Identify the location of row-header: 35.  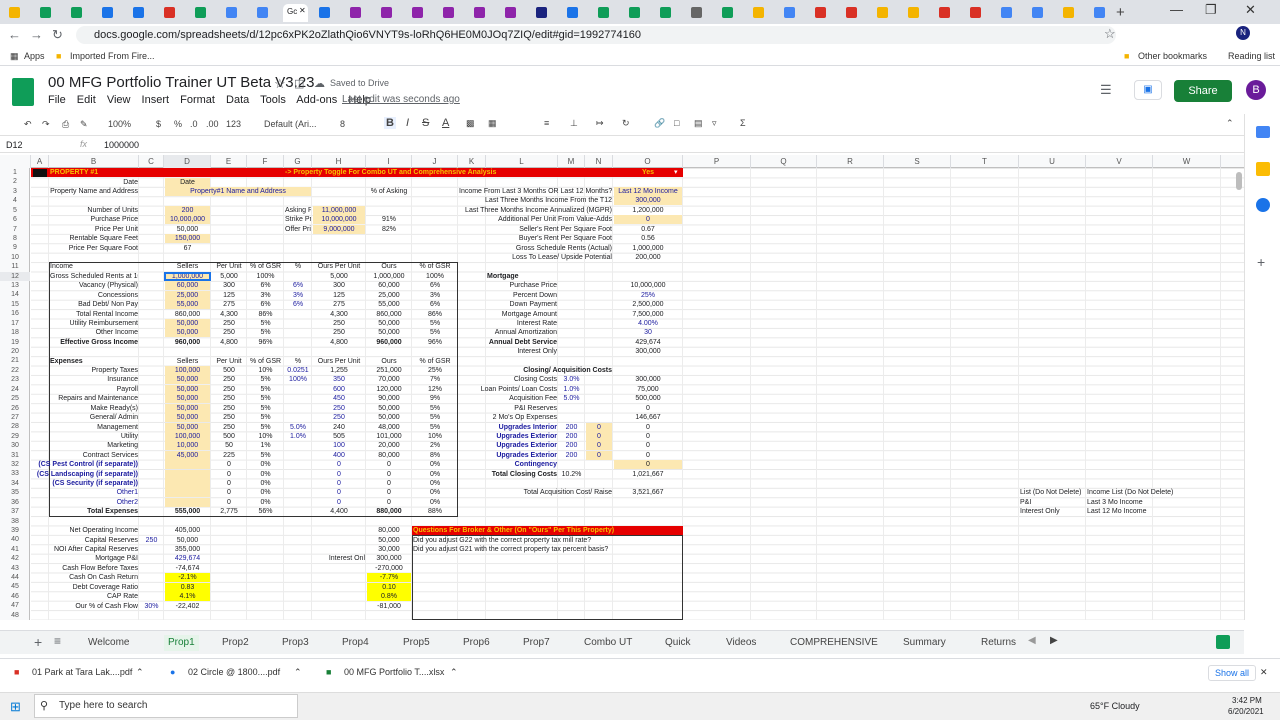
(15, 492).